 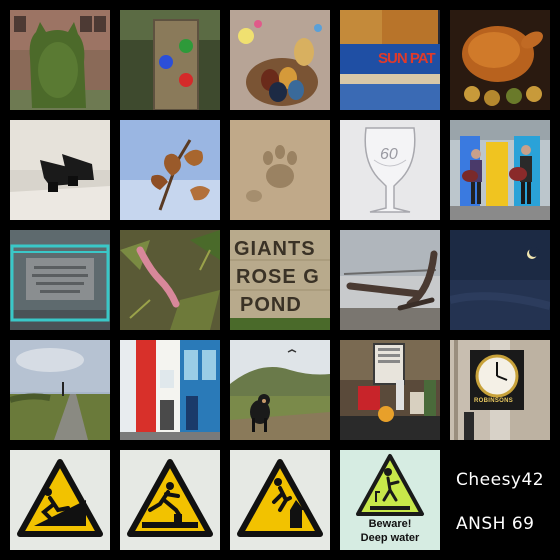 I want to click on tile-roast-chicken, so click(x=500, y=60).